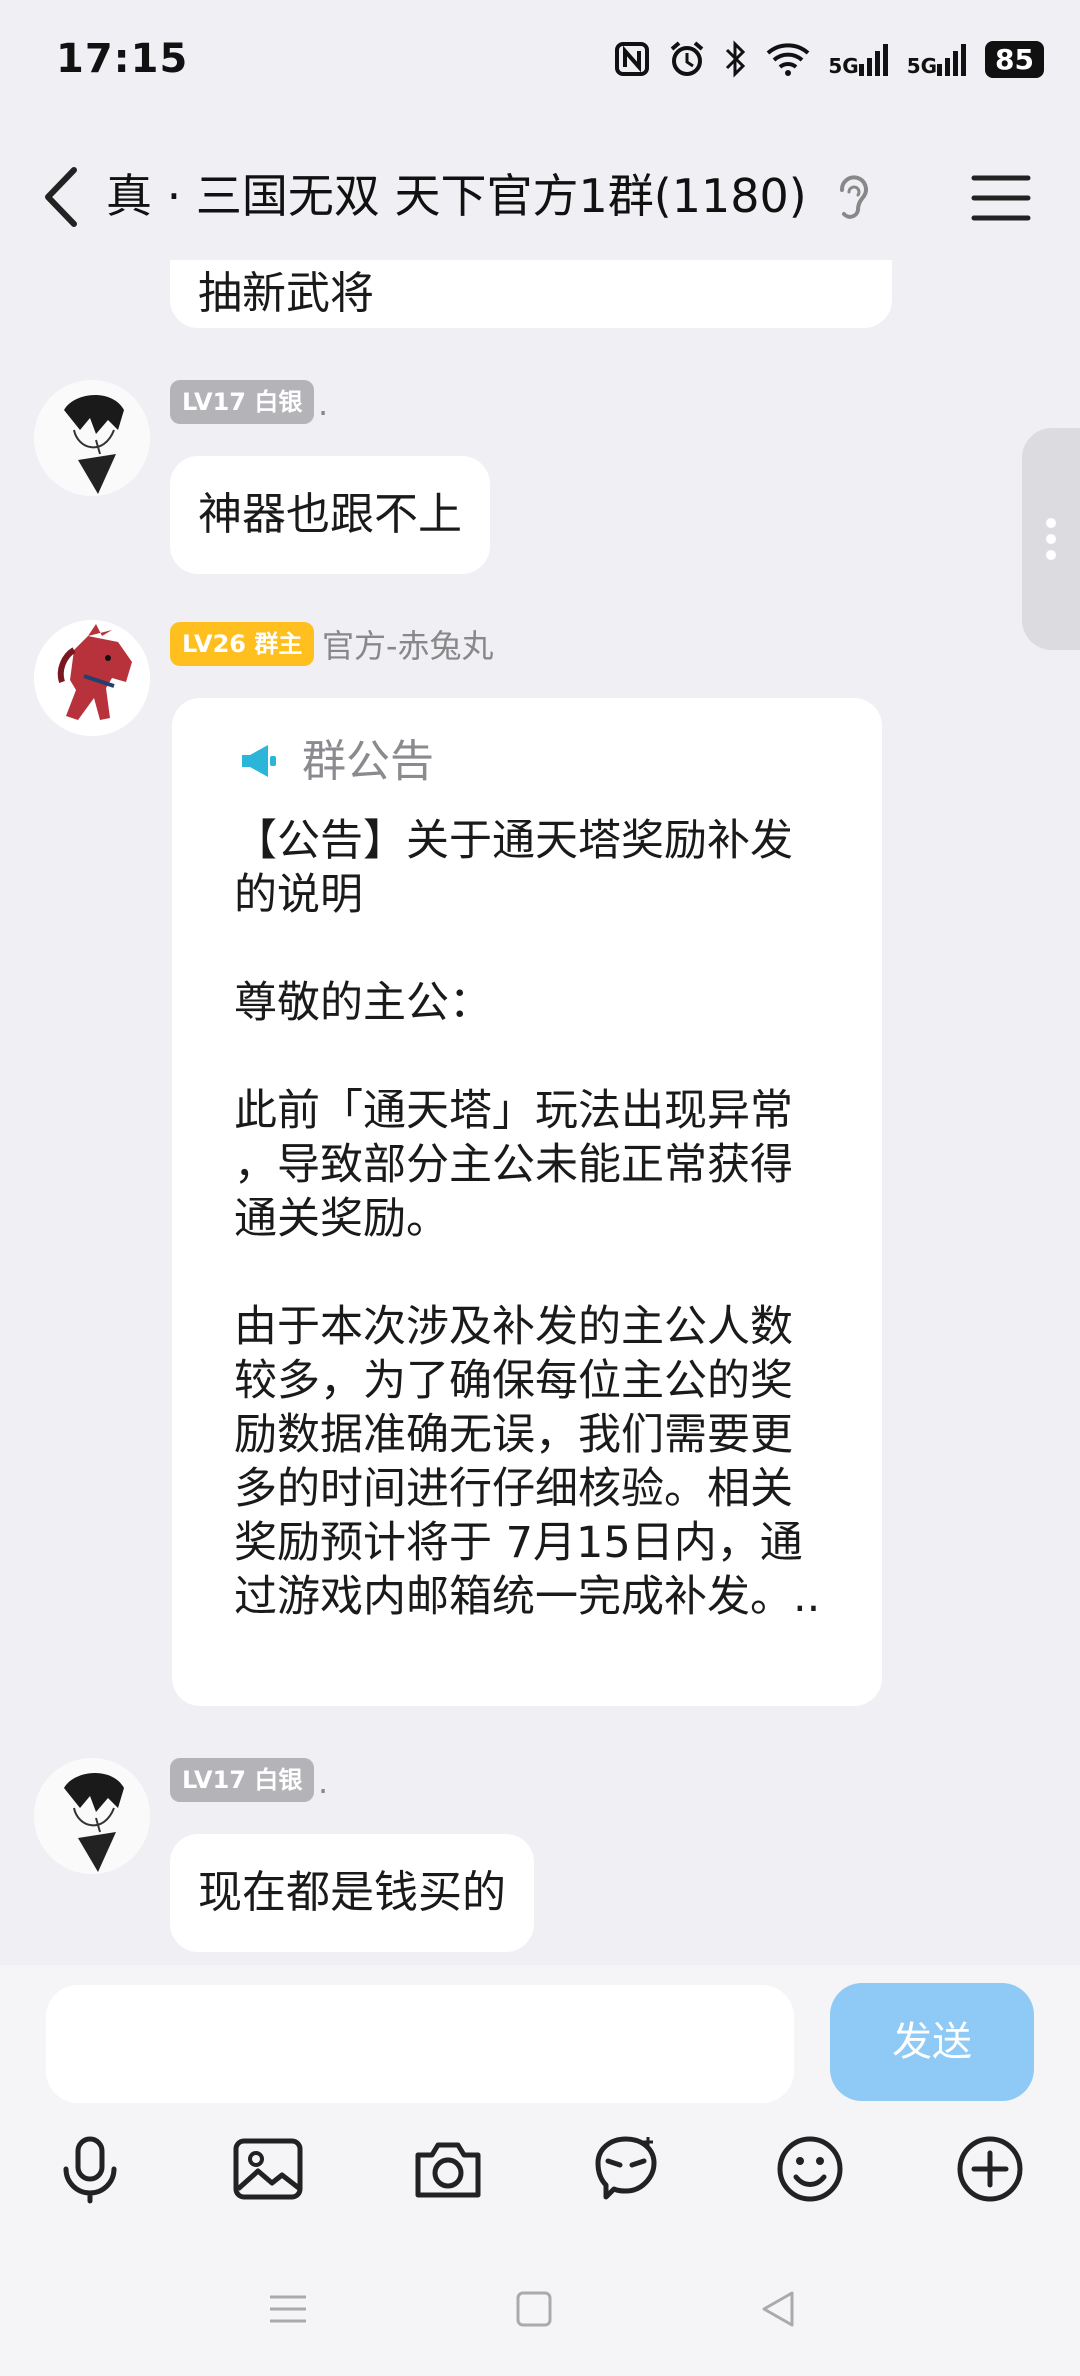 The height and width of the screenshot is (2376, 1080). I want to click on signal-1: 5G, so click(858, 59).